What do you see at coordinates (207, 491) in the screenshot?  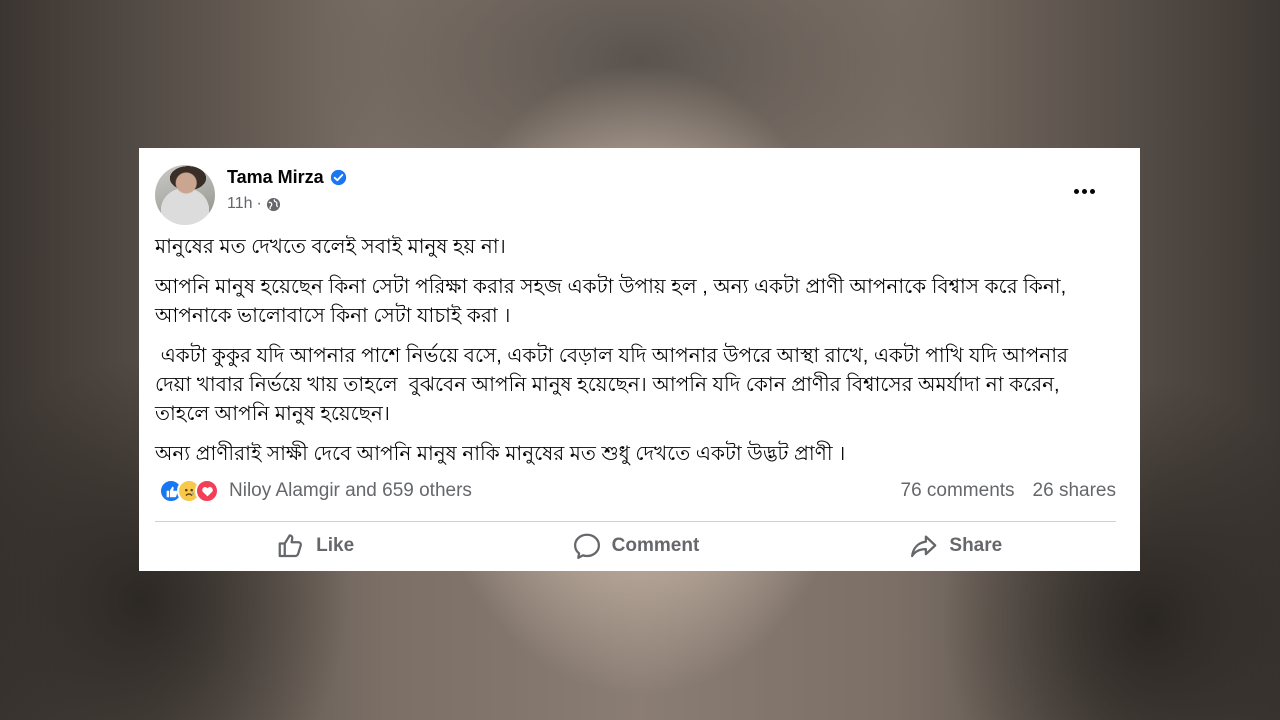 I see `love-reaction-icon` at bounding box center [207, 491].